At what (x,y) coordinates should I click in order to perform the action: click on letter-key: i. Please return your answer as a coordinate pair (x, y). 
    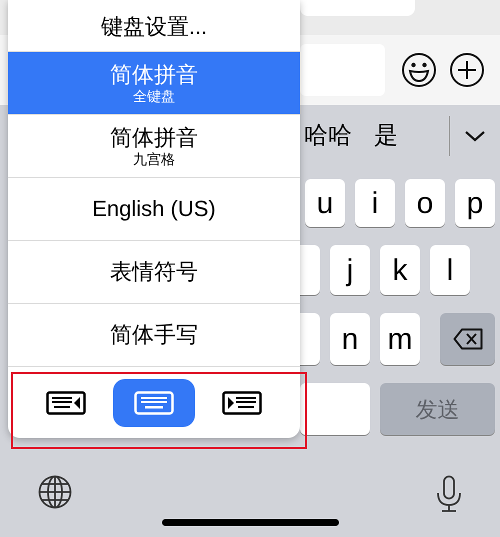
    Looking at the image, I should click on (375, 203).